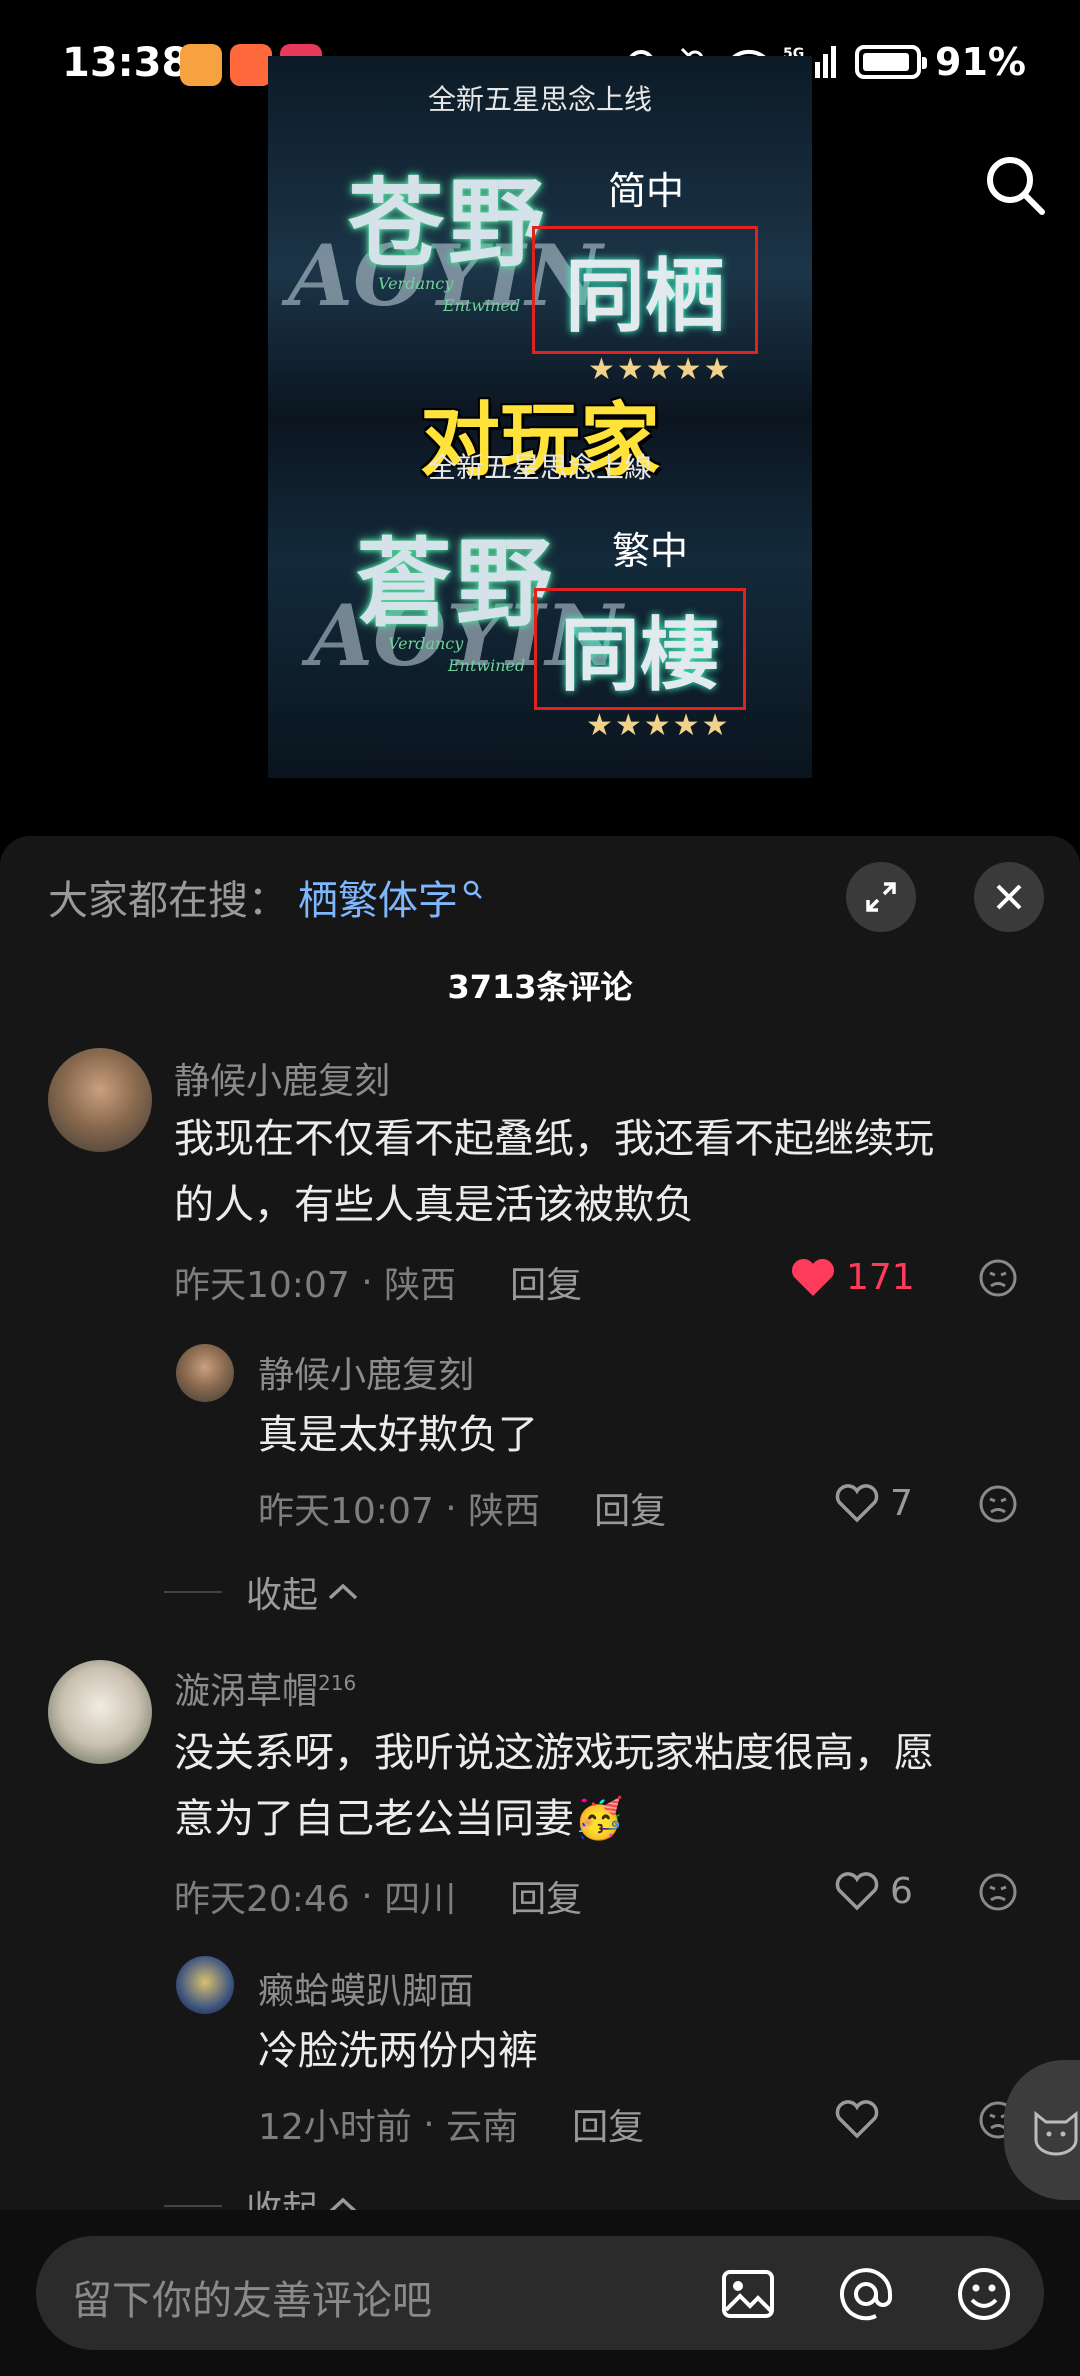 The height and width of the screenshot is (2376, 1080). I want to click on image-icon, so click(748, 2294).